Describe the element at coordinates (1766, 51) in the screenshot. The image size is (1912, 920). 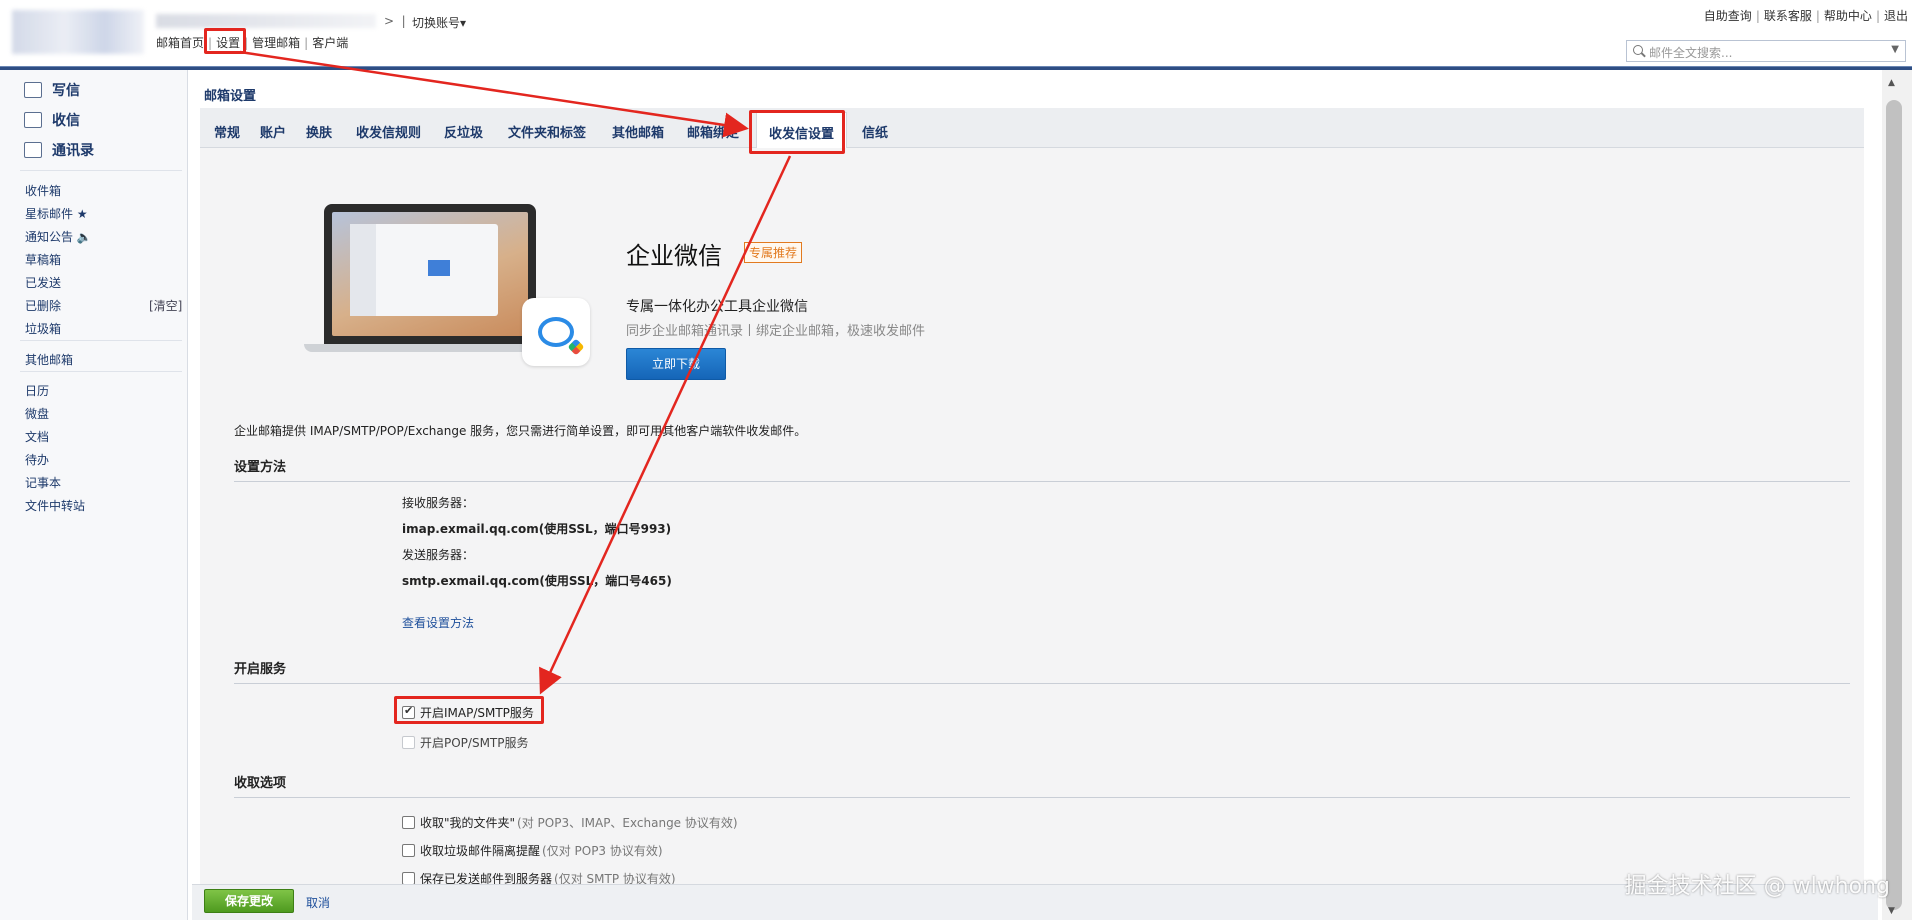
I see `search-input: 邮件全文搜索... ▼` at that location.